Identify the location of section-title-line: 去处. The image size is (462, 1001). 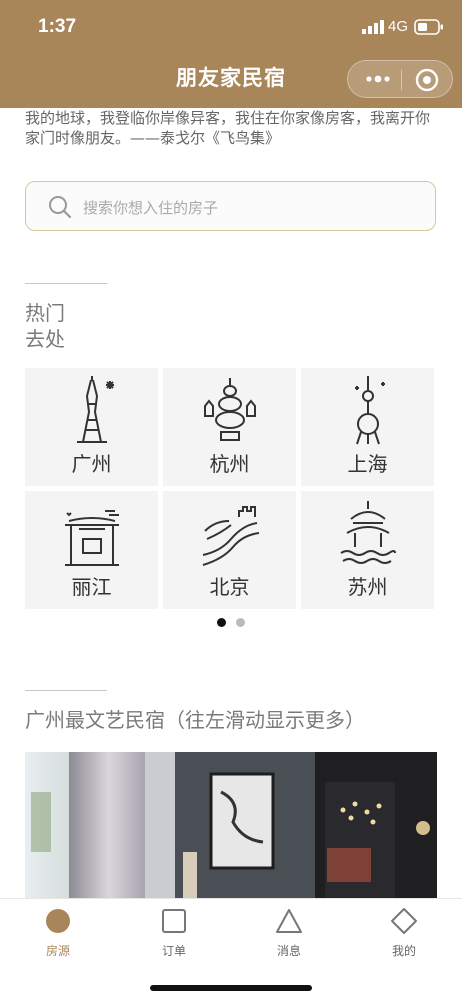
(45, 339).